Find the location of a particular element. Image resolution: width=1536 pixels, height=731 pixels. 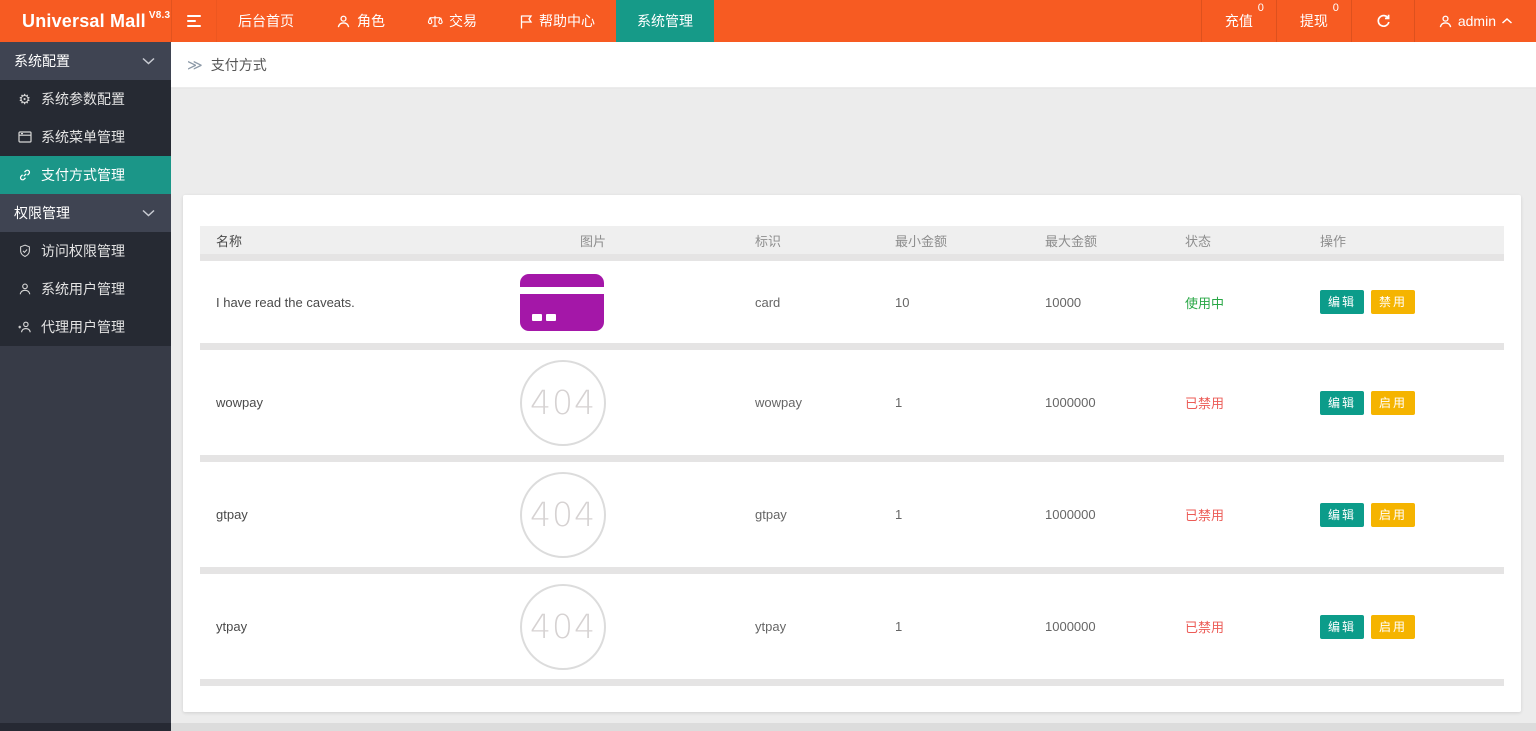

table-row: wowpay 404 wowpay 1 1000000 已禁用 编辑 启用 is located at coordinates (852, 402).